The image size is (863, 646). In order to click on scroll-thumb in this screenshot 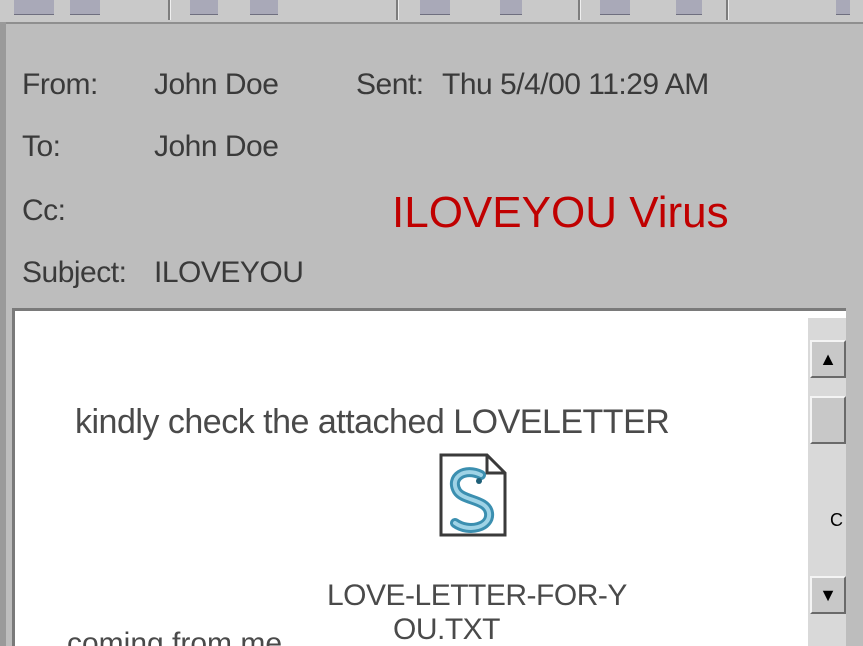, I will do `click(828, 420)`.